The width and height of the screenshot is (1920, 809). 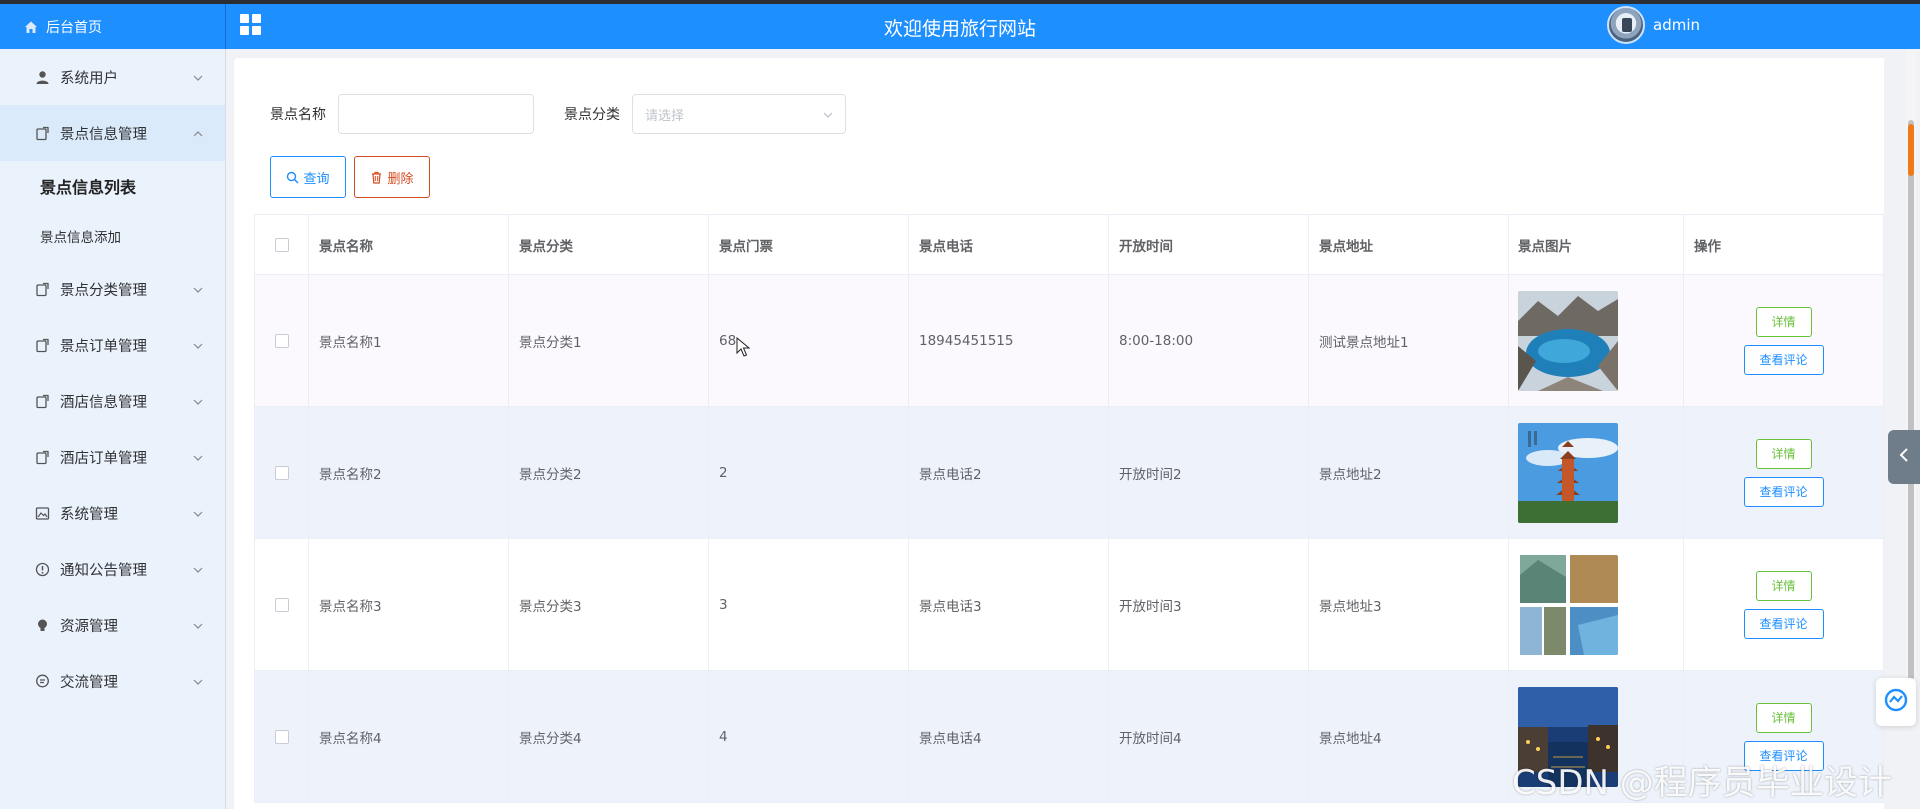 I want to click on sidebar-item-label: 景点信息管理, so click(x=103, y=134).